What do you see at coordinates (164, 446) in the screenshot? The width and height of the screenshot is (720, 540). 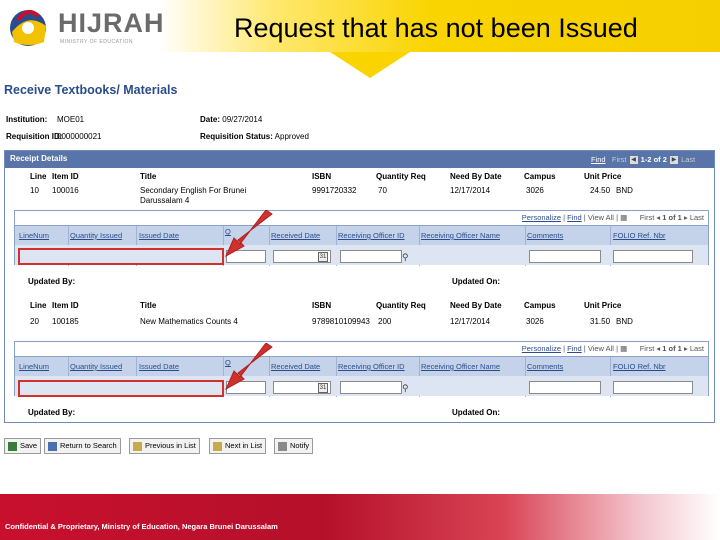 I see `previous-in-list-button: Previous in List` at bounding box center [164, 446].